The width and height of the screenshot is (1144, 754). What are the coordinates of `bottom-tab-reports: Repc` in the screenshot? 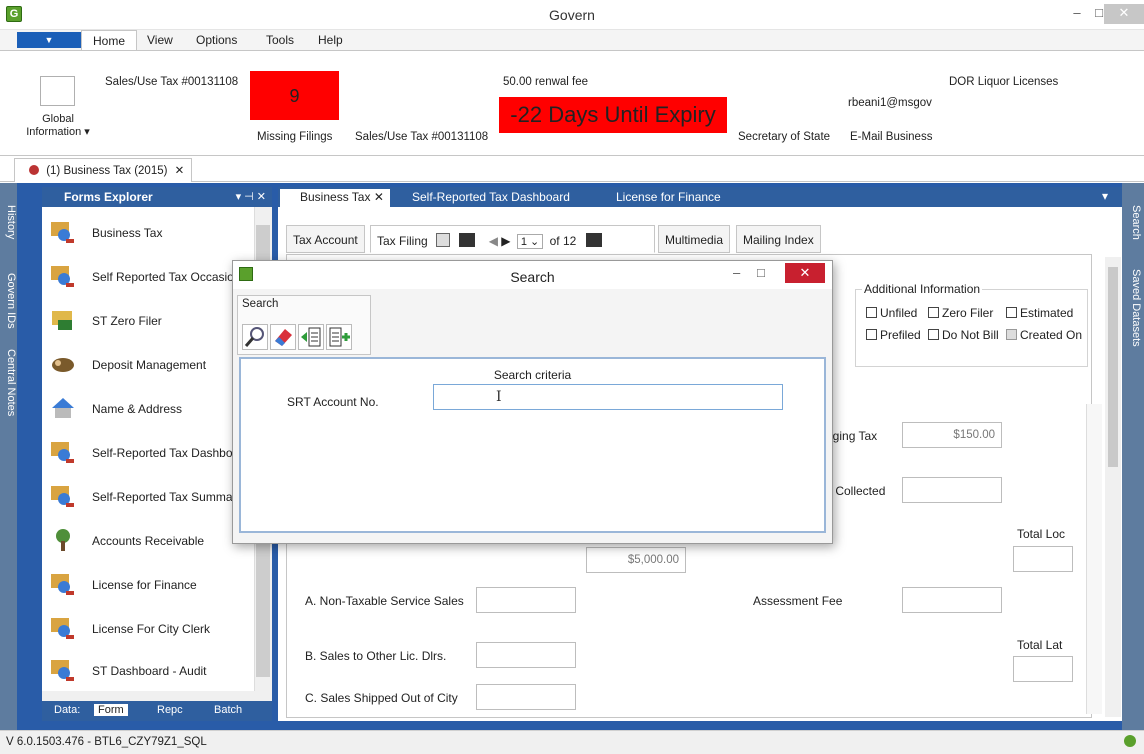 It's located at (170, 710).